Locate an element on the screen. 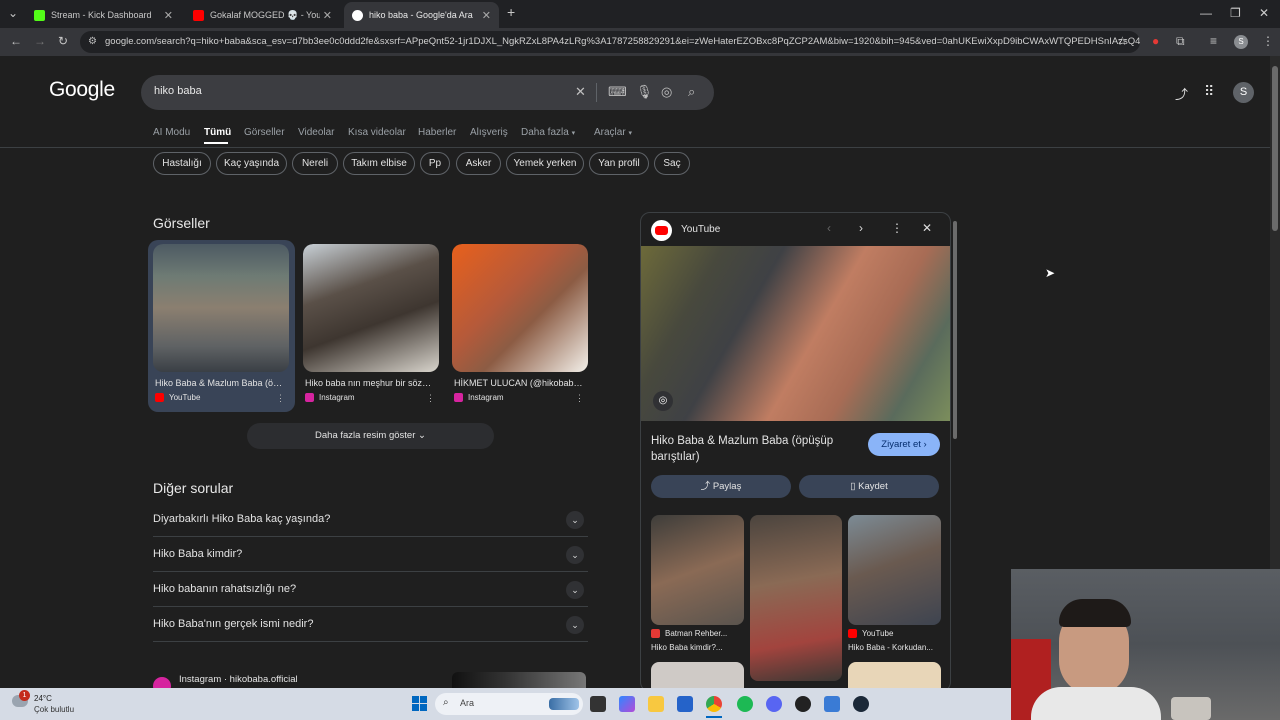 Image resolution: width=1280 pixels, height=720 pixels. chip-yan-profil: Yan profil is located at coordinates (619, 163).